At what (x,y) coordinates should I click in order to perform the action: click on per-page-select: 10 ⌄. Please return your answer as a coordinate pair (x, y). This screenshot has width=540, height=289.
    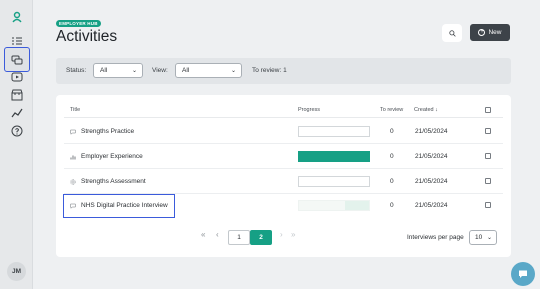
    Looking at the image, I should click on (483, 237).